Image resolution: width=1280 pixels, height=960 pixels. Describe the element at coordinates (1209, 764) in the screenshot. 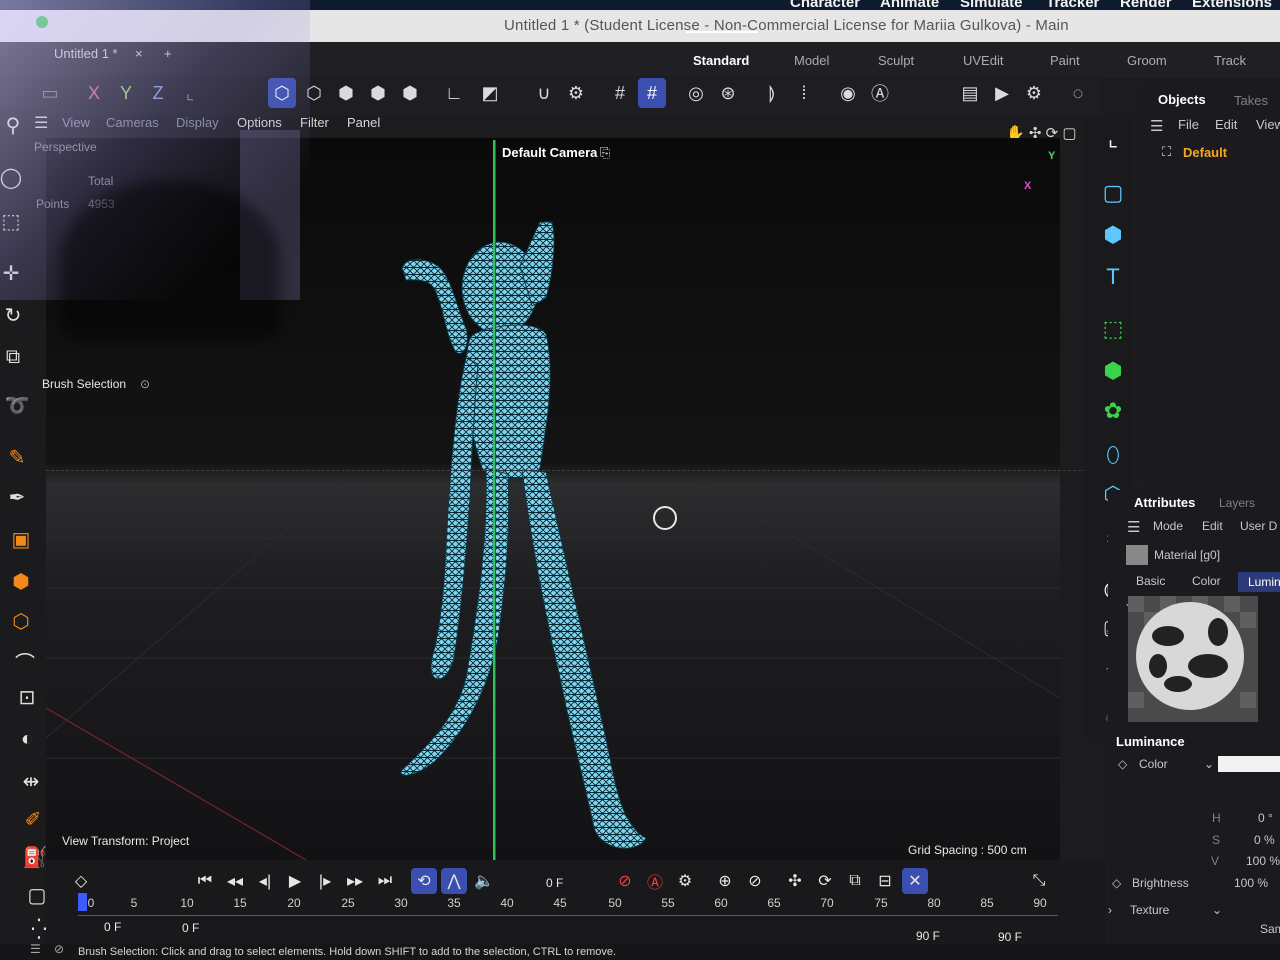

I see `color-dropdown-icon: ⌄` at that location.